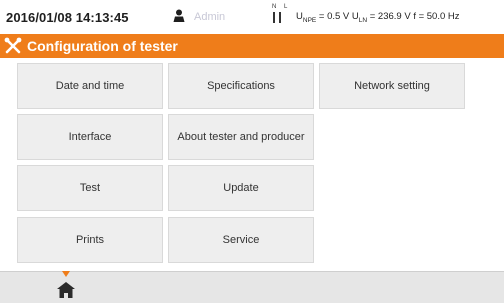  I want to click on frequency-value: f = 50.0 Hz, so click(436, 16).